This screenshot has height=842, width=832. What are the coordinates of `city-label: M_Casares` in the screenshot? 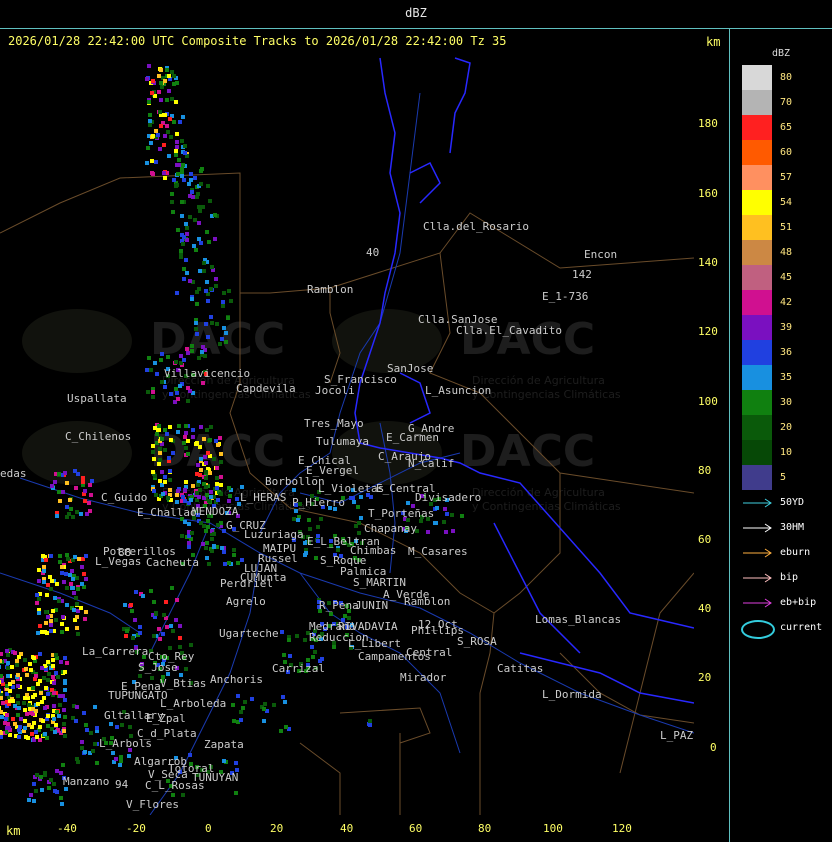 It's located at (438, 551).